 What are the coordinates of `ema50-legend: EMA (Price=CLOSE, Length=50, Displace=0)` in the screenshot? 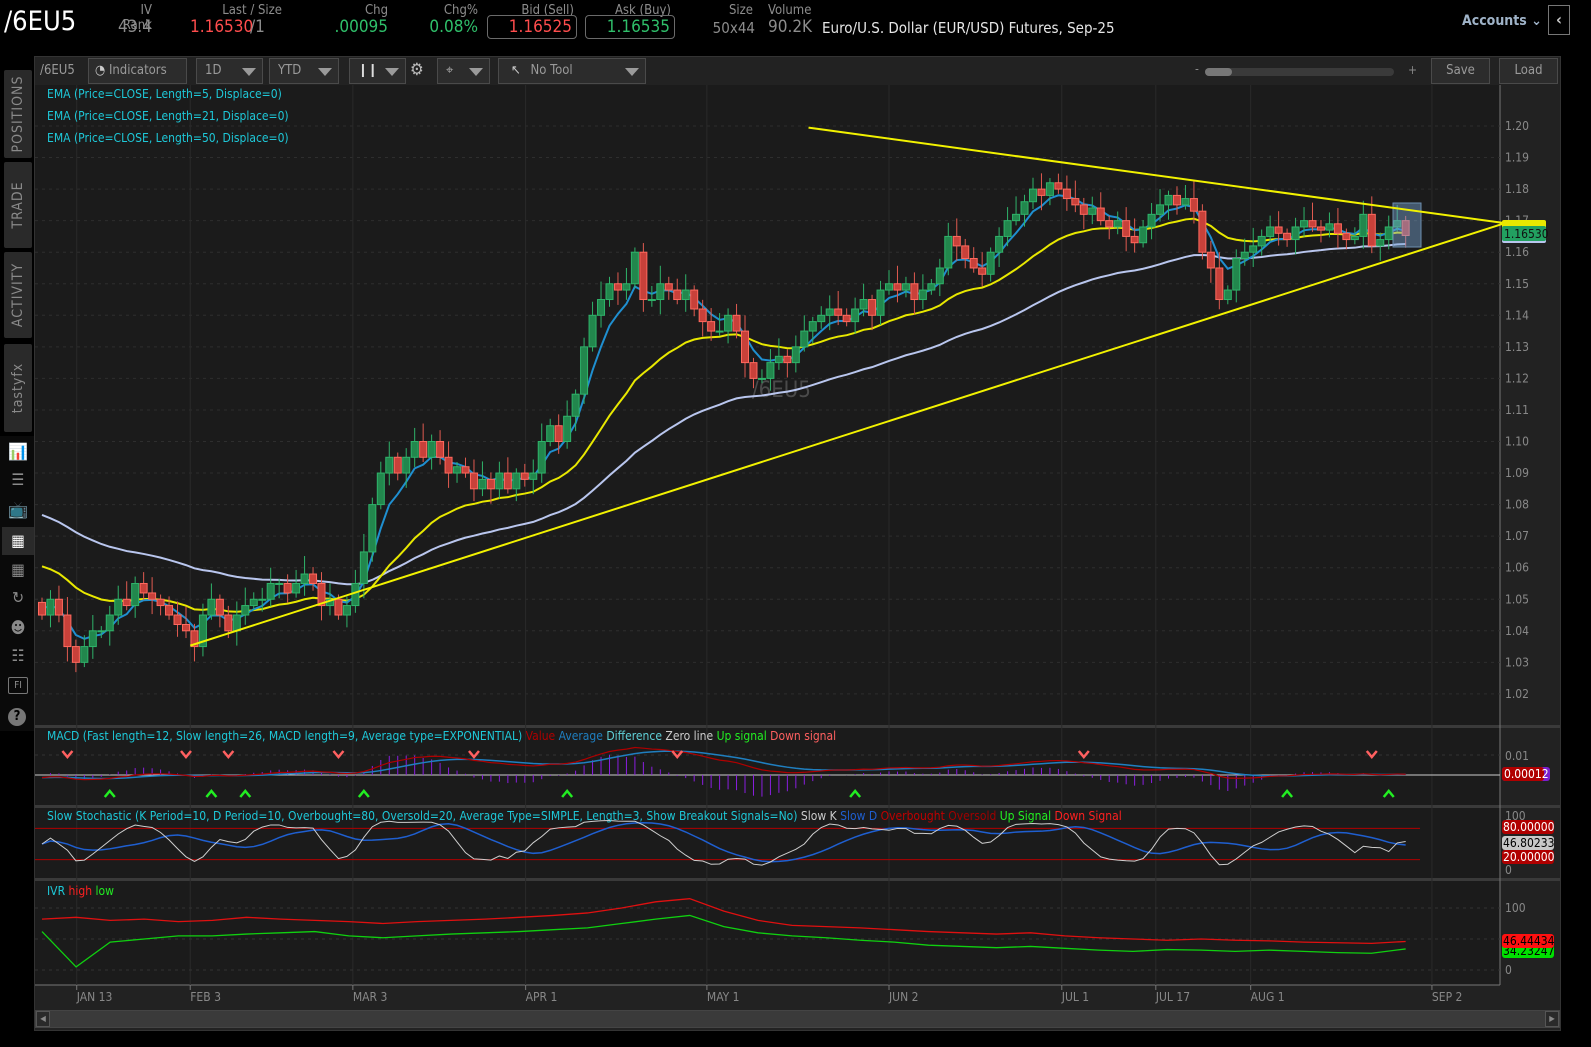 It's located at (168, 138).